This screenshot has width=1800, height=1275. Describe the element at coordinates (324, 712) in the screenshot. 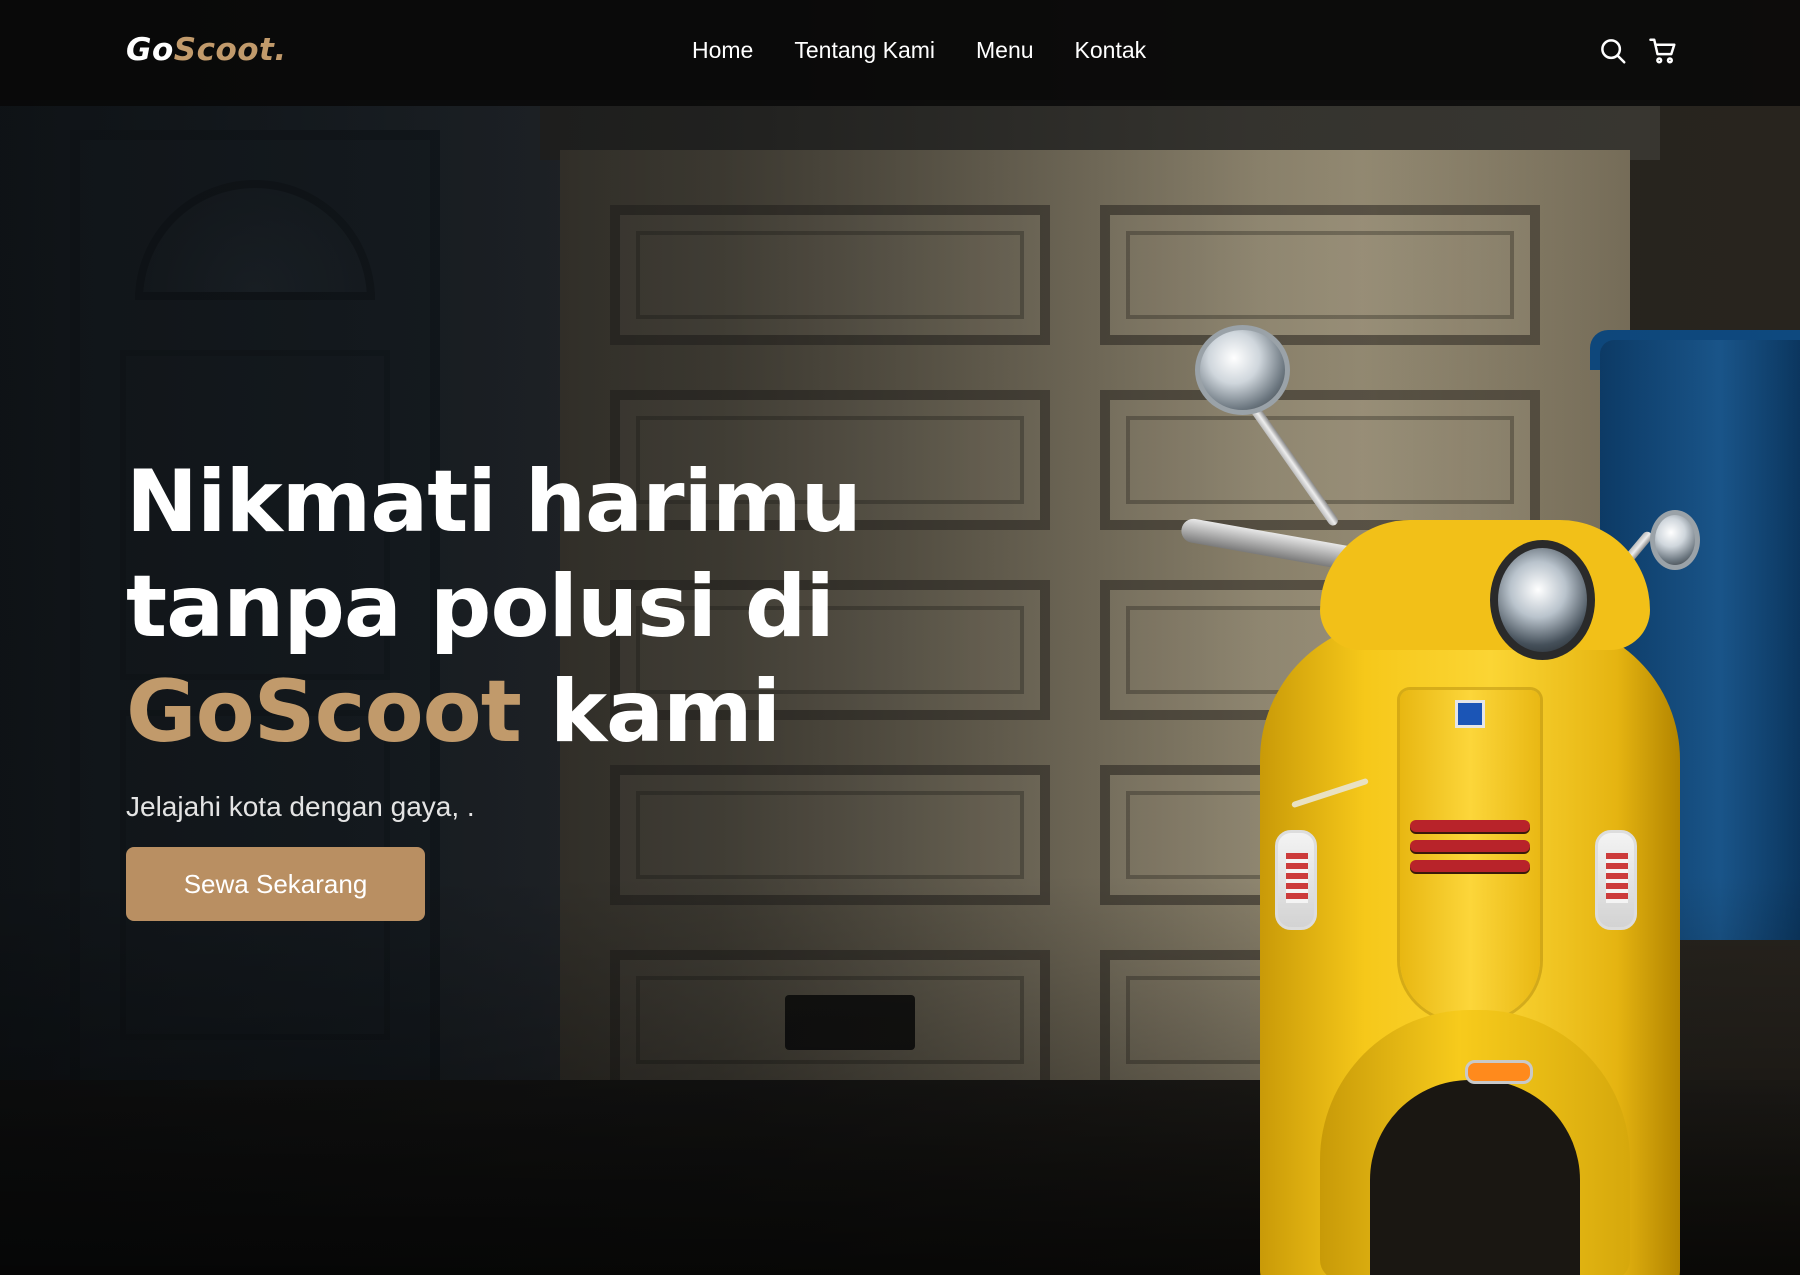

I see `hero-title-accent: GoScoot` at that location.